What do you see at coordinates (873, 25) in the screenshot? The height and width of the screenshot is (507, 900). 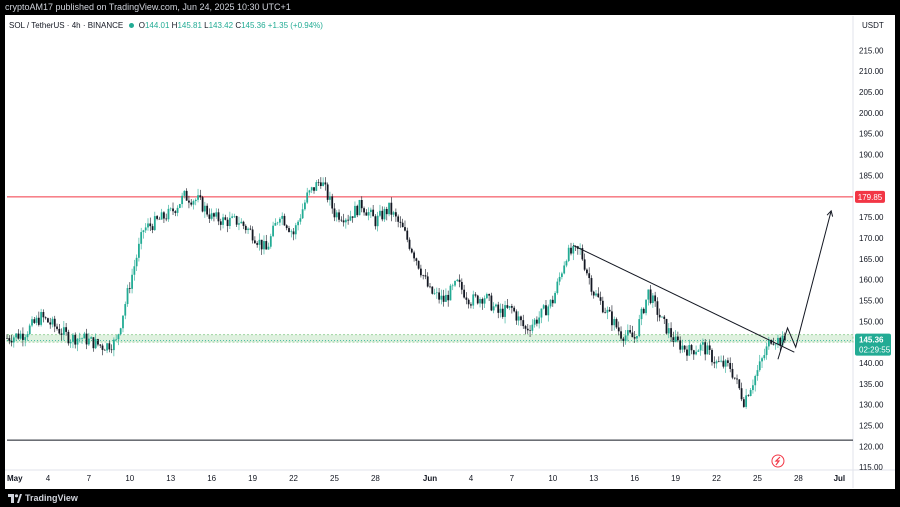 I see `currency-label: USDT` at bounding box center [873, 25].